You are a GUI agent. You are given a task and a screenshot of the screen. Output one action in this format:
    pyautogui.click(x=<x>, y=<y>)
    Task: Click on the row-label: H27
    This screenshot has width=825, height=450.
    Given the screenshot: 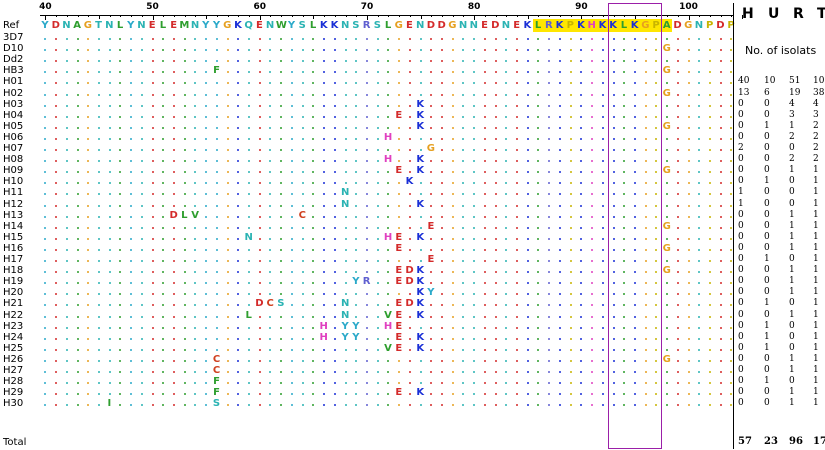 What is the action you would take?
    pyautogui.click(x=13, y=370)
    